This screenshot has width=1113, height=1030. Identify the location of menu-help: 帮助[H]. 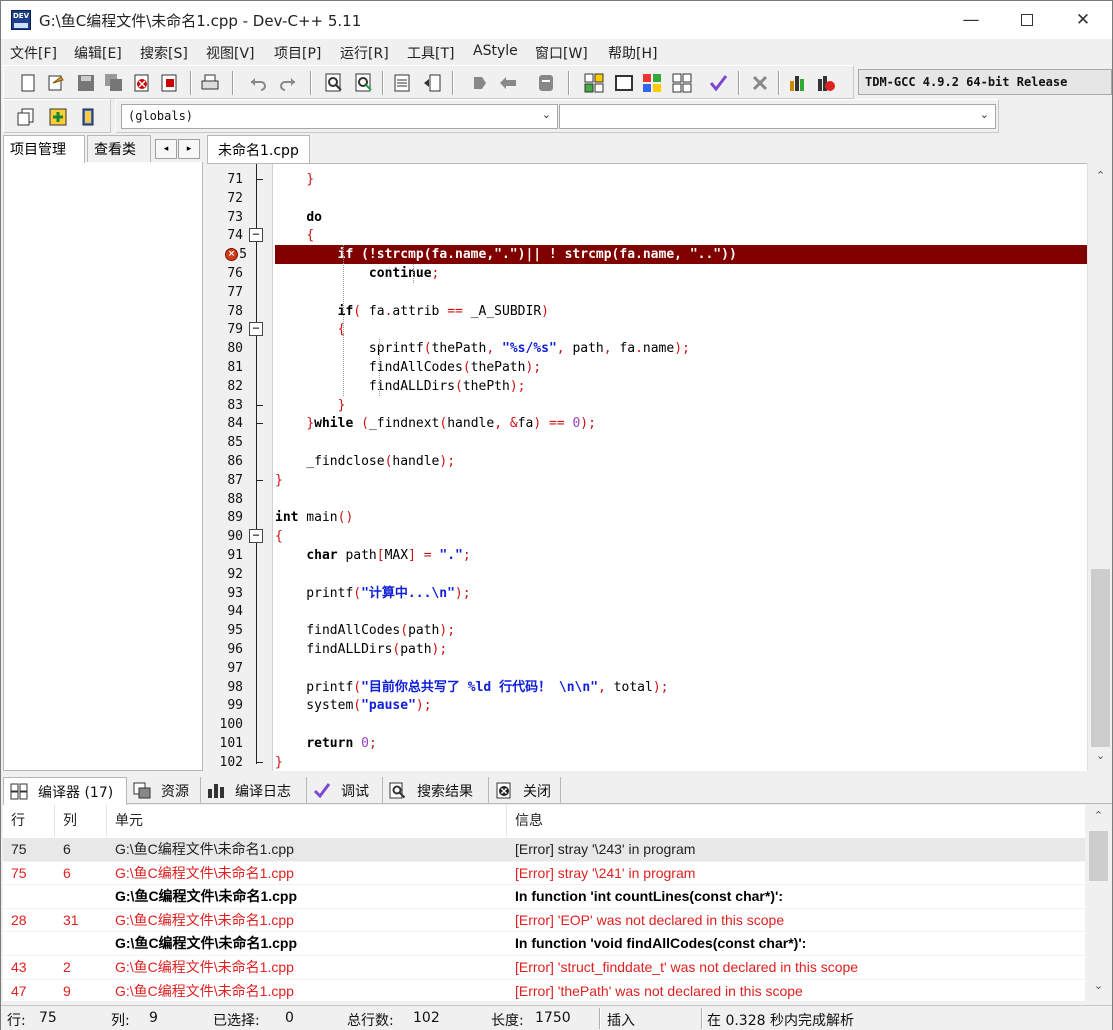
(632, 53).